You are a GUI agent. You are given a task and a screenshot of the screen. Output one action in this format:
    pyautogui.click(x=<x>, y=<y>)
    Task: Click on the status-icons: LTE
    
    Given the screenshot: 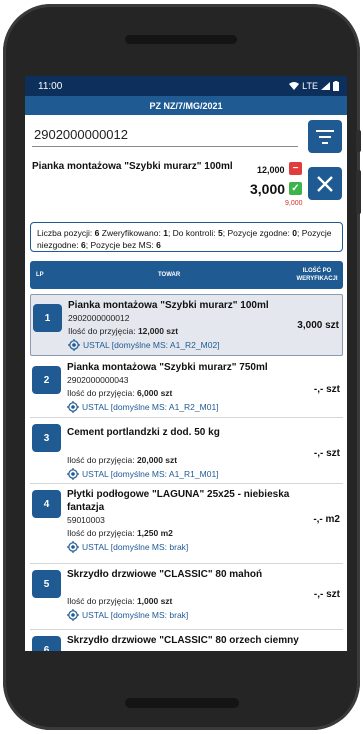 What is the action you would take?
    pyautogui.click(x=314, y=86)
    